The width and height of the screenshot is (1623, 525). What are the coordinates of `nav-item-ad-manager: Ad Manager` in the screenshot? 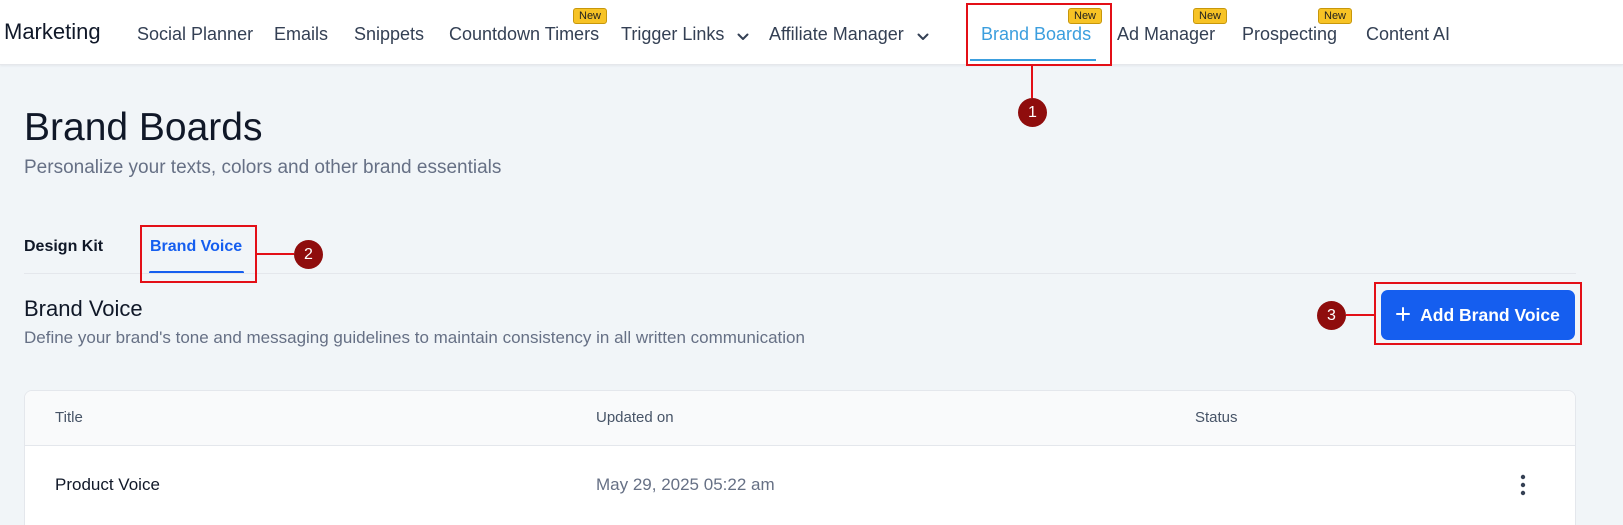 It's located at (1166, 34).